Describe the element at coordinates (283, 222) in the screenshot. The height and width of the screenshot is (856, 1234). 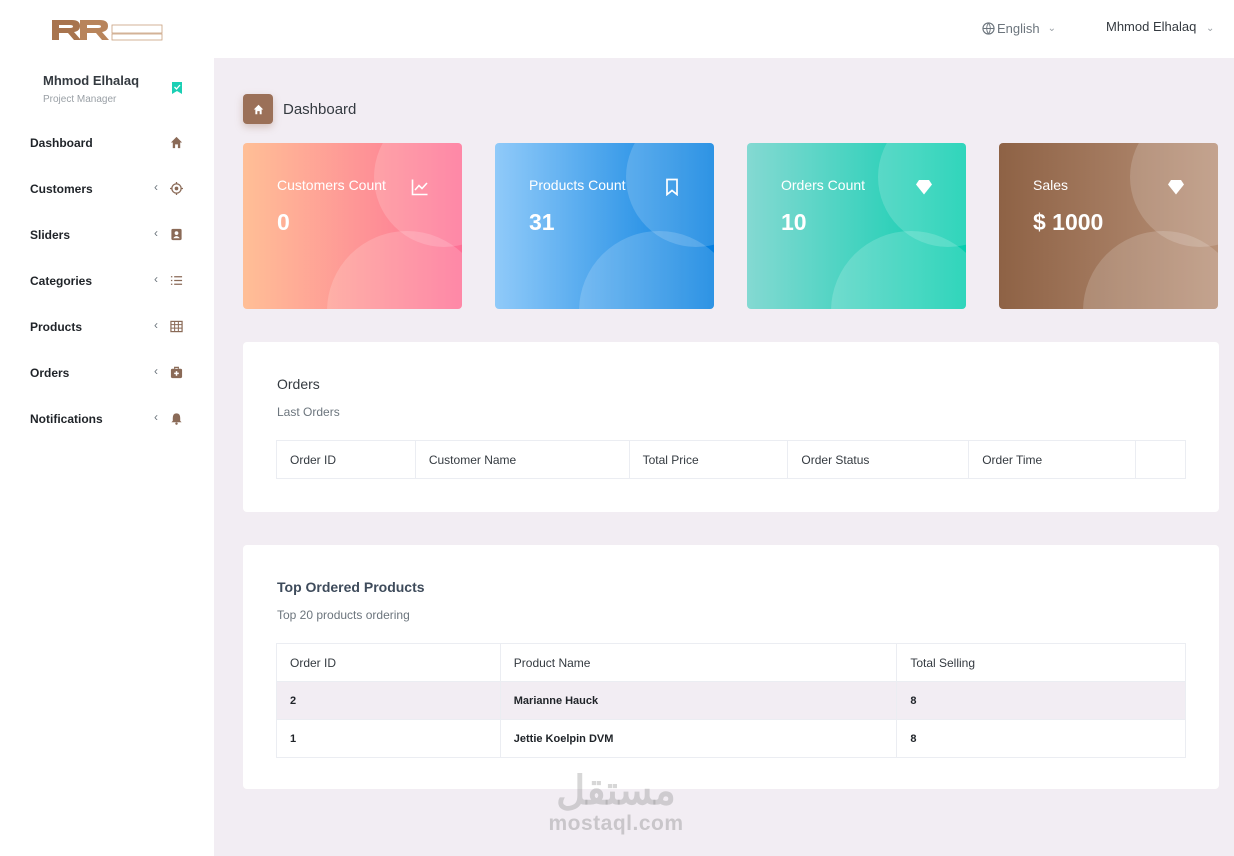
I see `card-value: 0` at that location.